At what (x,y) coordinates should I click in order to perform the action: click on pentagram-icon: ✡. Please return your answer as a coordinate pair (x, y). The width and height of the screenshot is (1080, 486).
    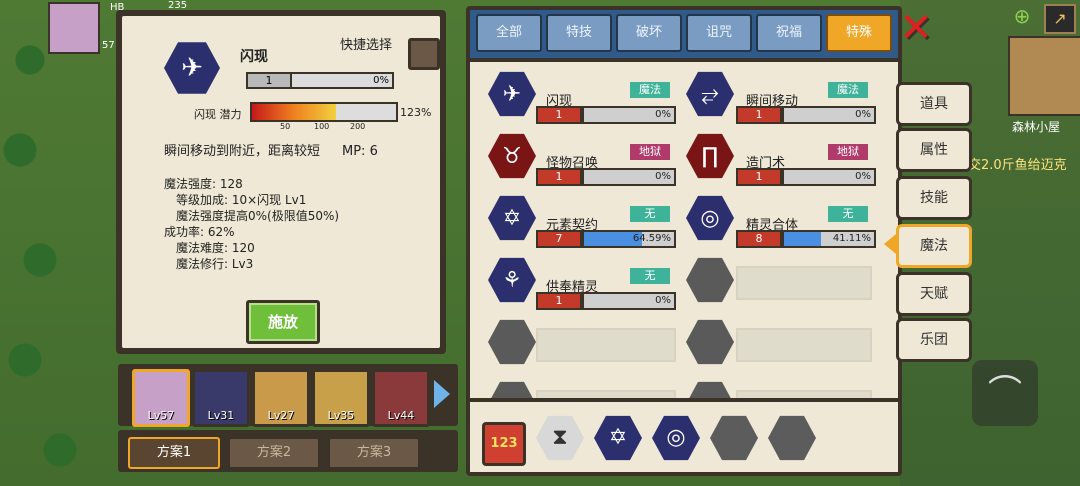
    Looking at the image, I should click on (512, 218).